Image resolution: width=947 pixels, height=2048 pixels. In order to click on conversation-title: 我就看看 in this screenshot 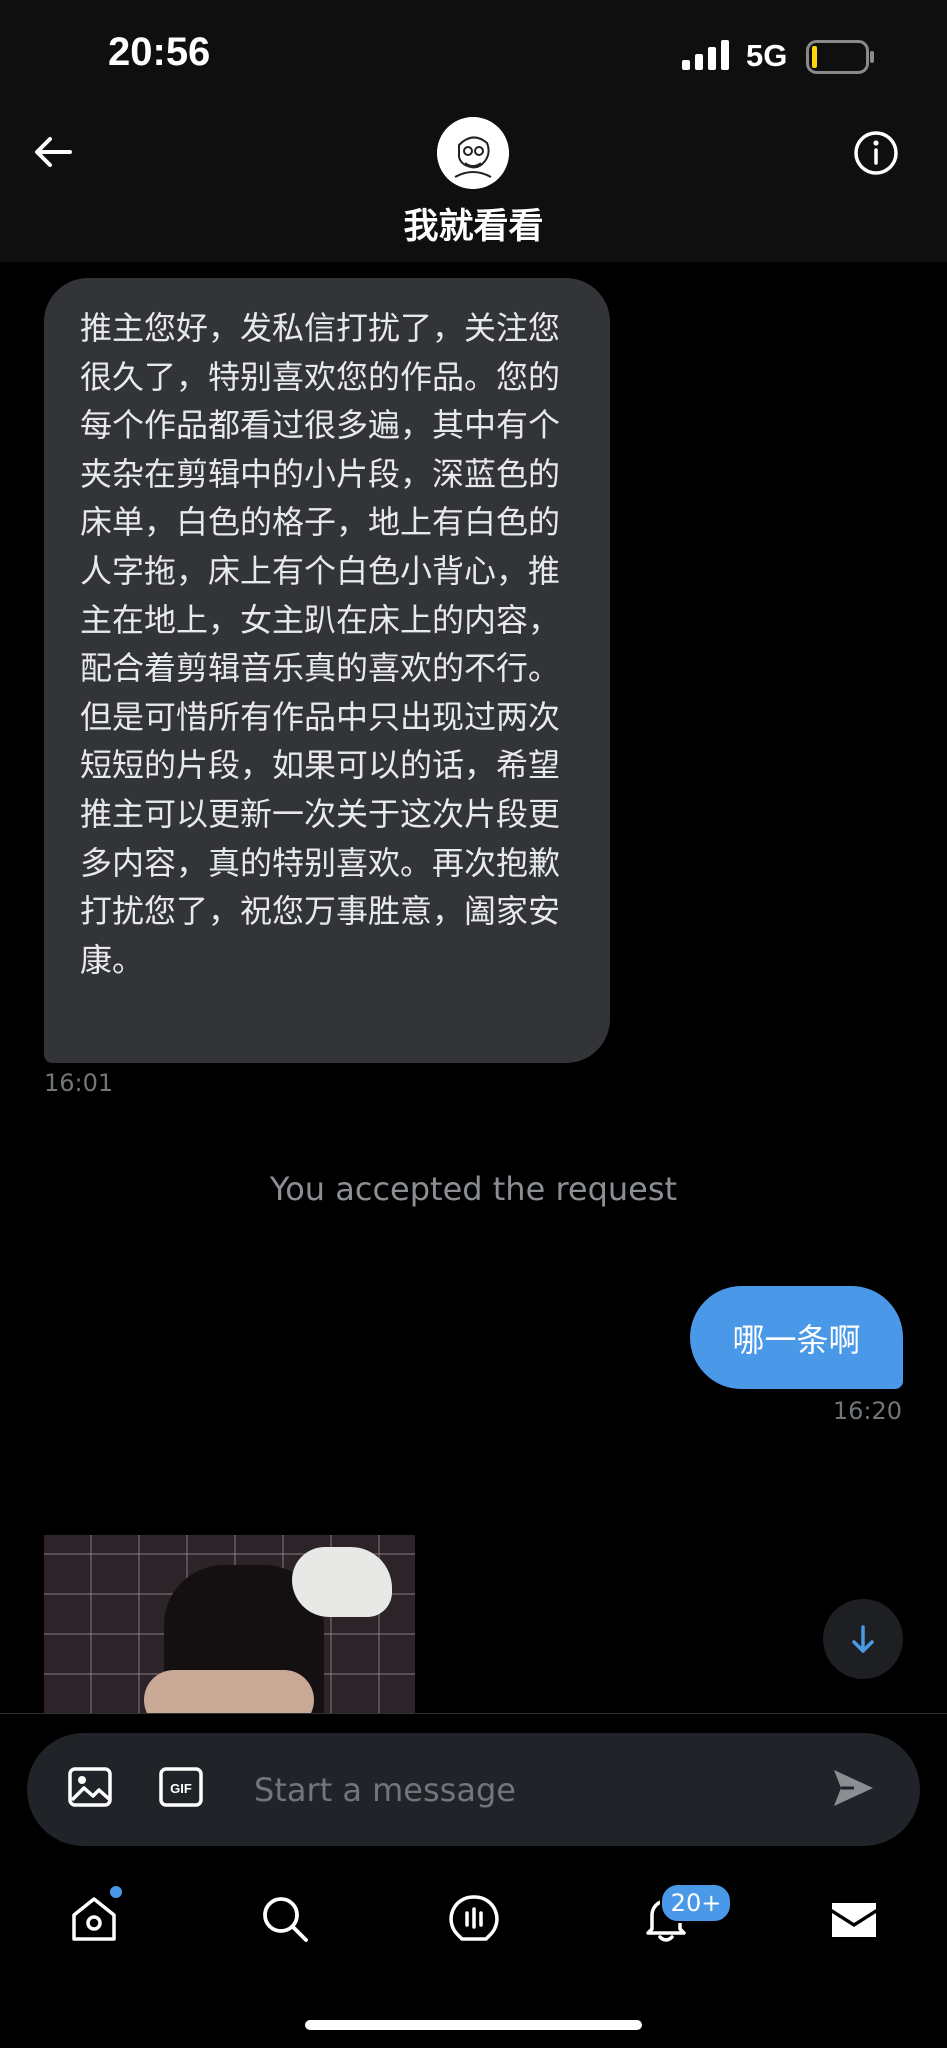, I will do `click(473, 223)`.